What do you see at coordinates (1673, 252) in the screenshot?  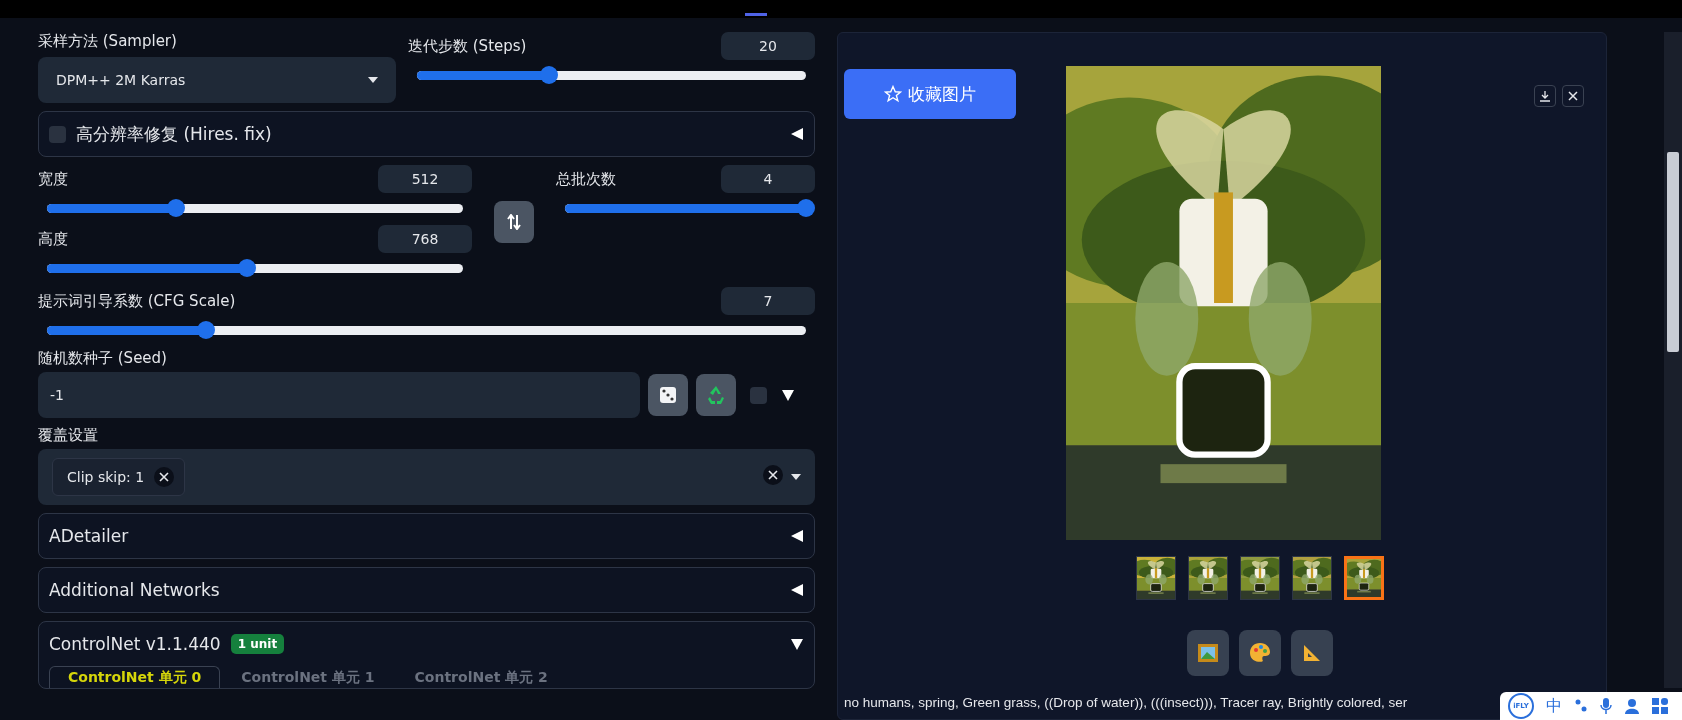 I see `scrollbar-thumb` at bounding box center [1673, 252].